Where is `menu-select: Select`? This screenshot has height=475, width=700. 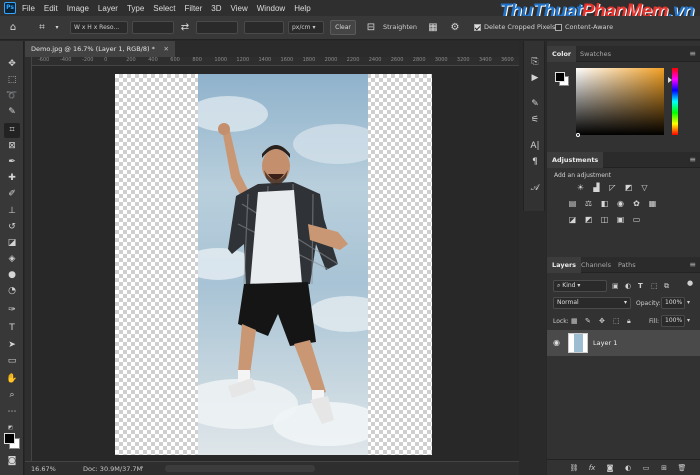 menu-select: Select is located at coordinates (164, 8).